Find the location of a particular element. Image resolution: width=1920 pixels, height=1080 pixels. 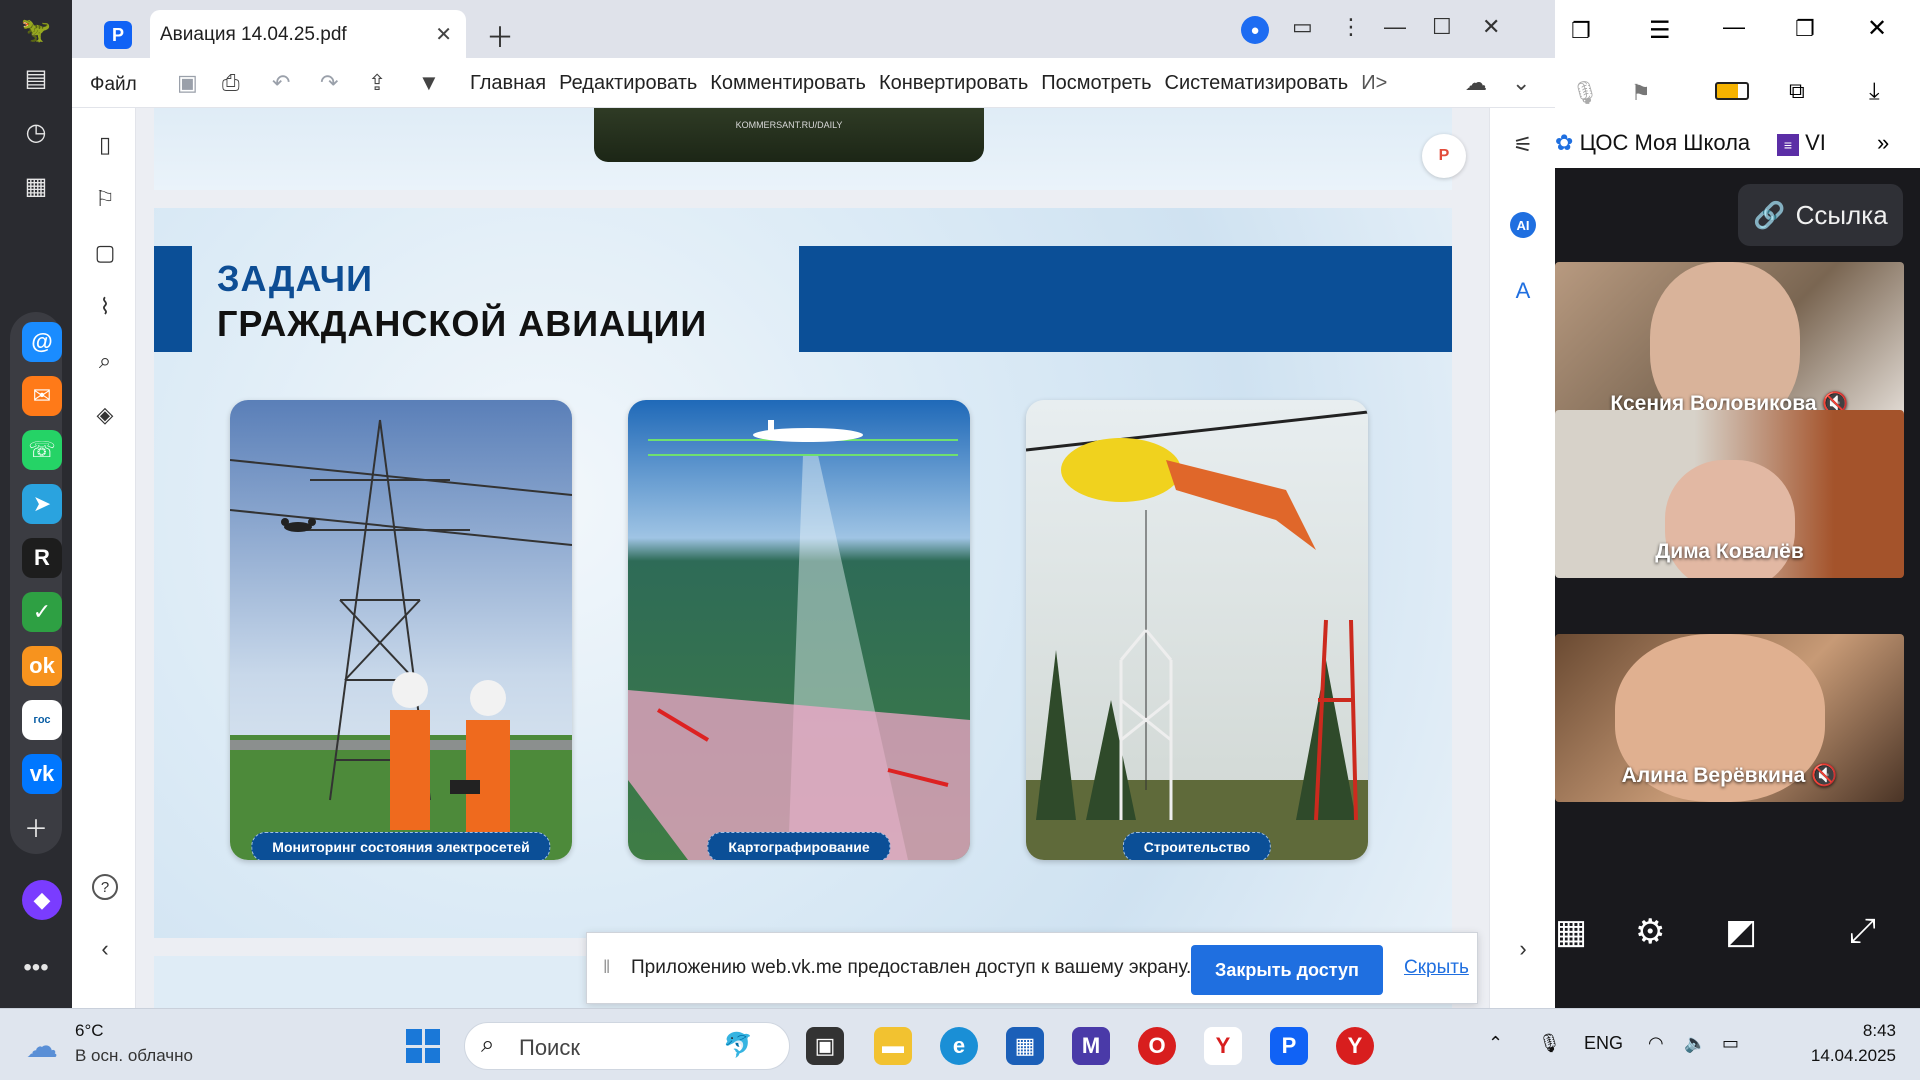

task-view-icon: ▣ is located at coordinates (825, 1046).